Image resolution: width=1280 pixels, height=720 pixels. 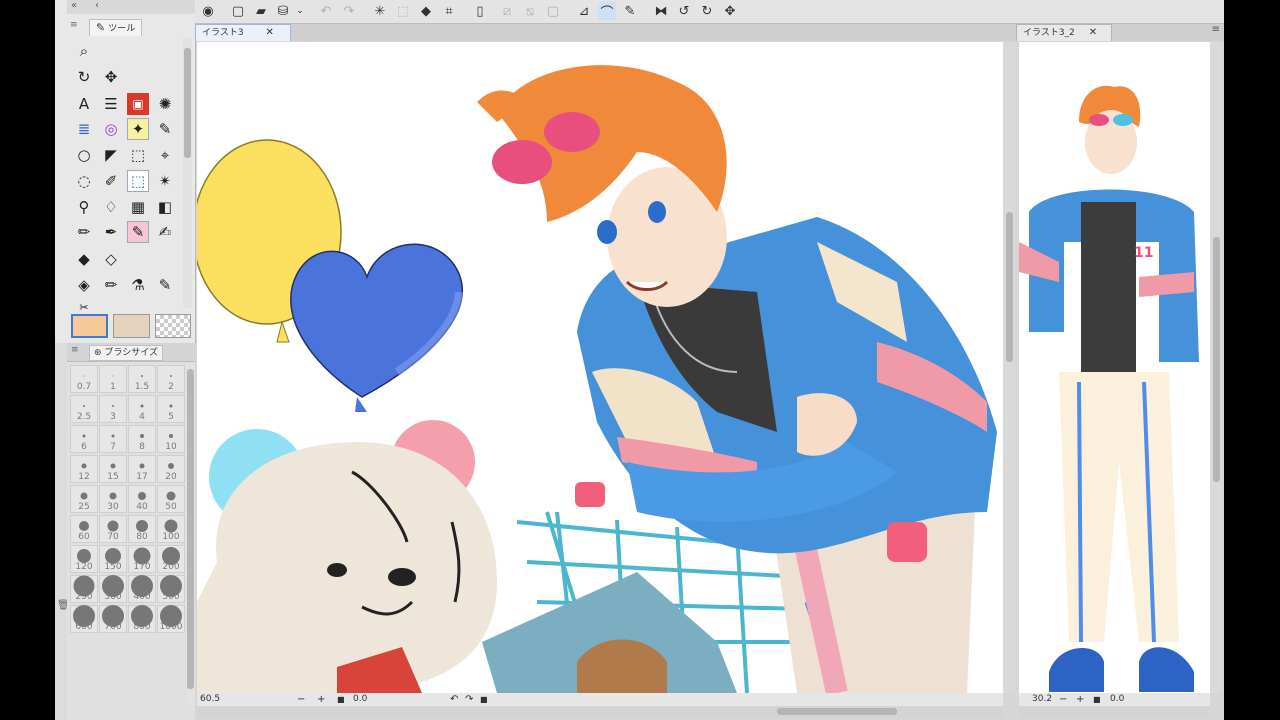 I want to click on canvas1-vertical-scrollbar, so click(x=1009, y=367).